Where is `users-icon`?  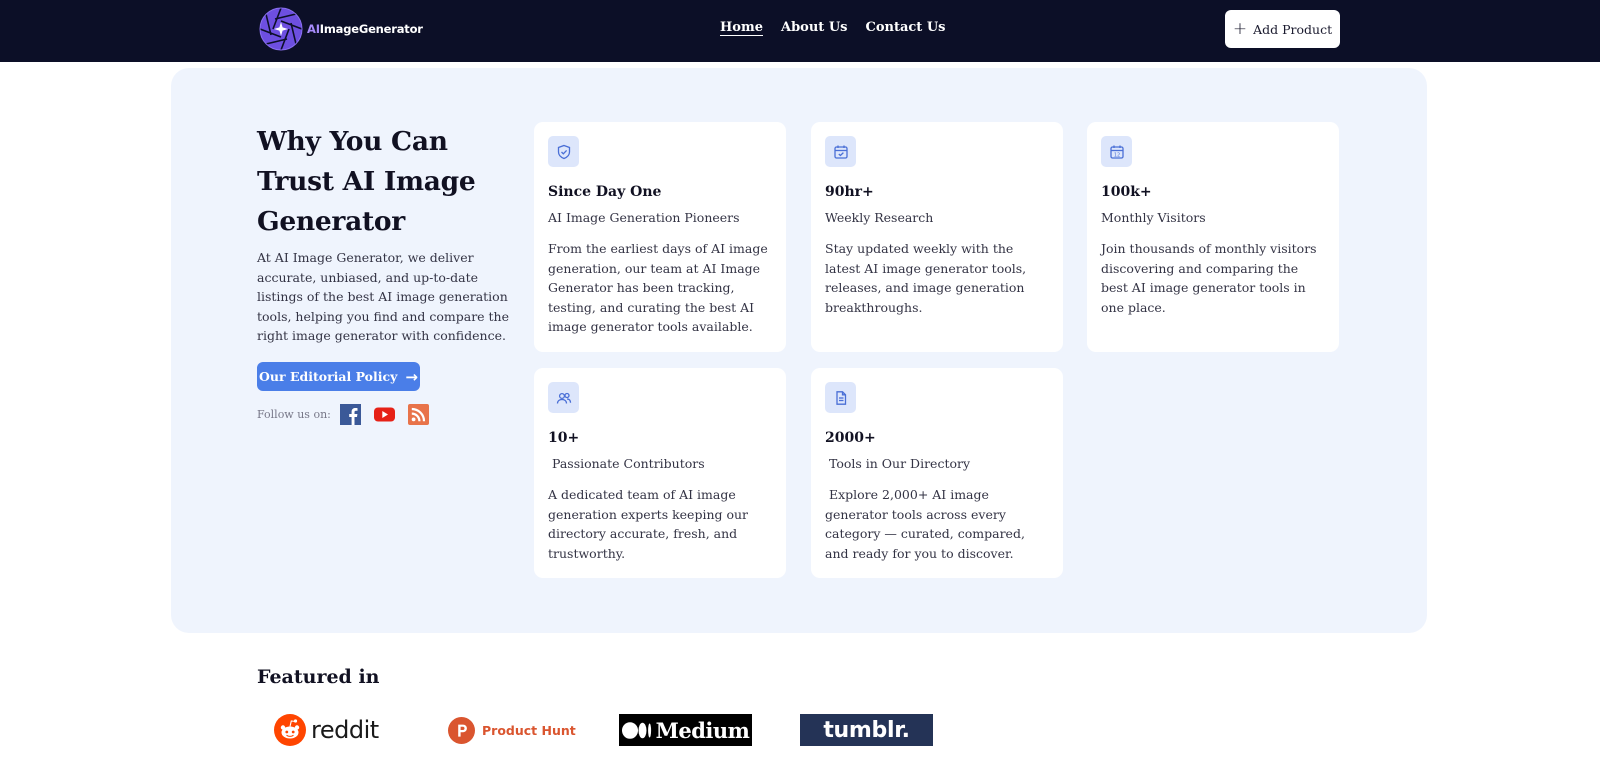
users-icon is located at coordinates (563, 398).